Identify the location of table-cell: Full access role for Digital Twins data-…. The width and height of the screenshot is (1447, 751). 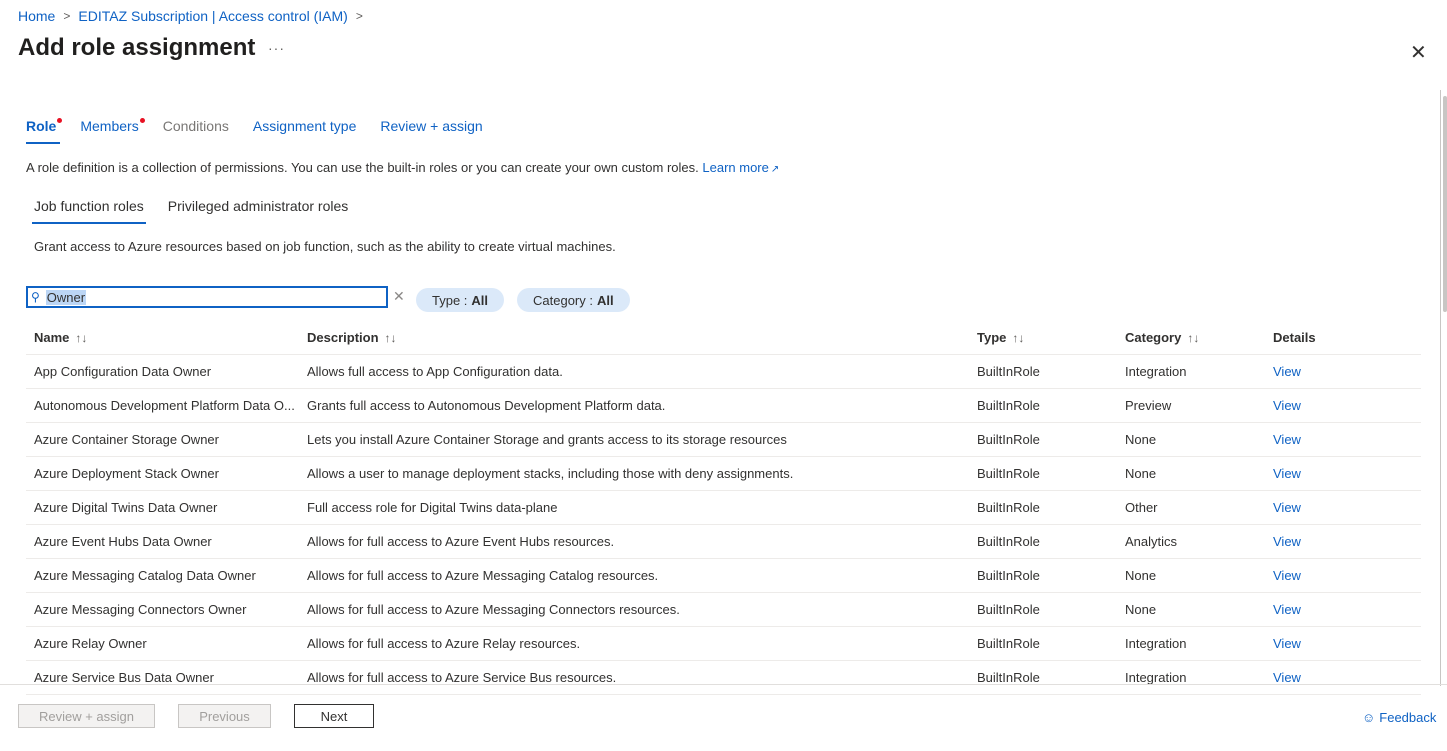
(634, 507).